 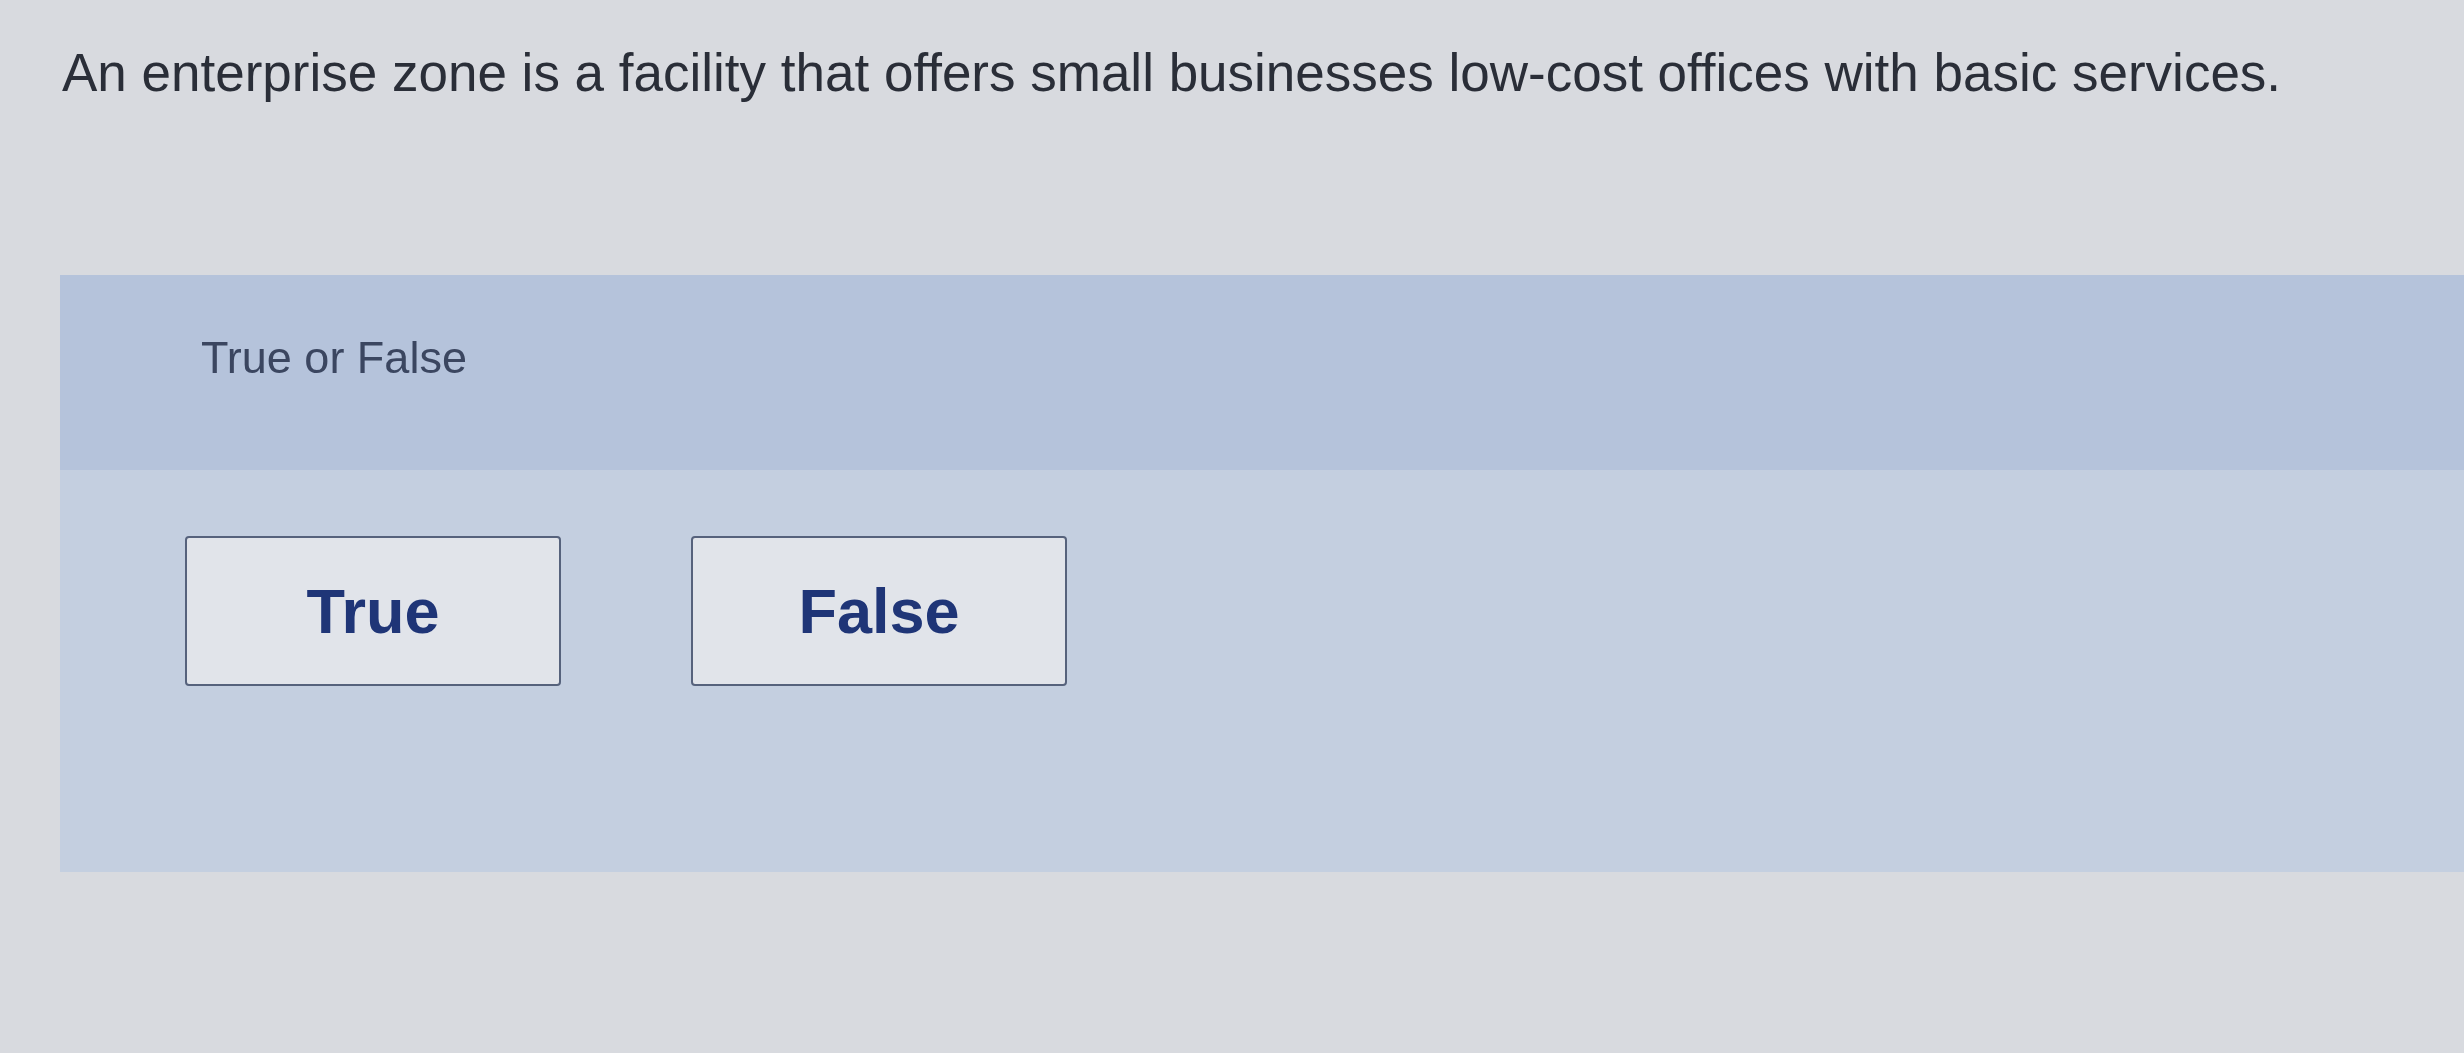 What do you see at coordinates (879, 611) in the screenshot?
I see `answer-option-button: False` at bounding box center [879, 611].